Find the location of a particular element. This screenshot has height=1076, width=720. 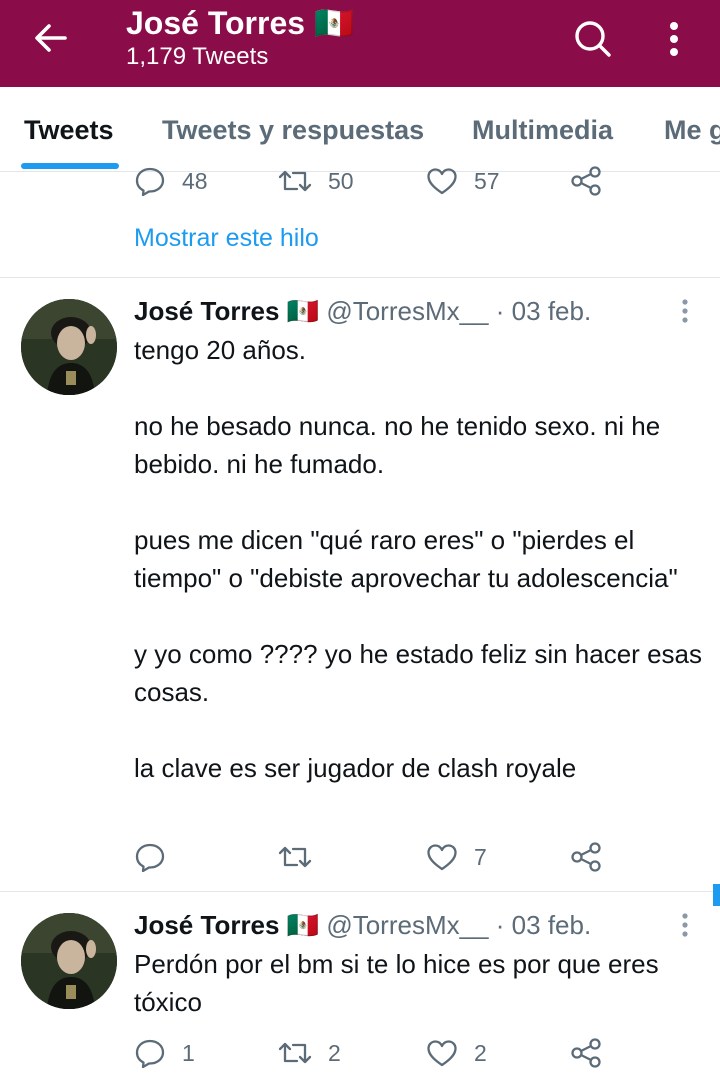

like-count: 2 is located at coordinates (480, 1052).